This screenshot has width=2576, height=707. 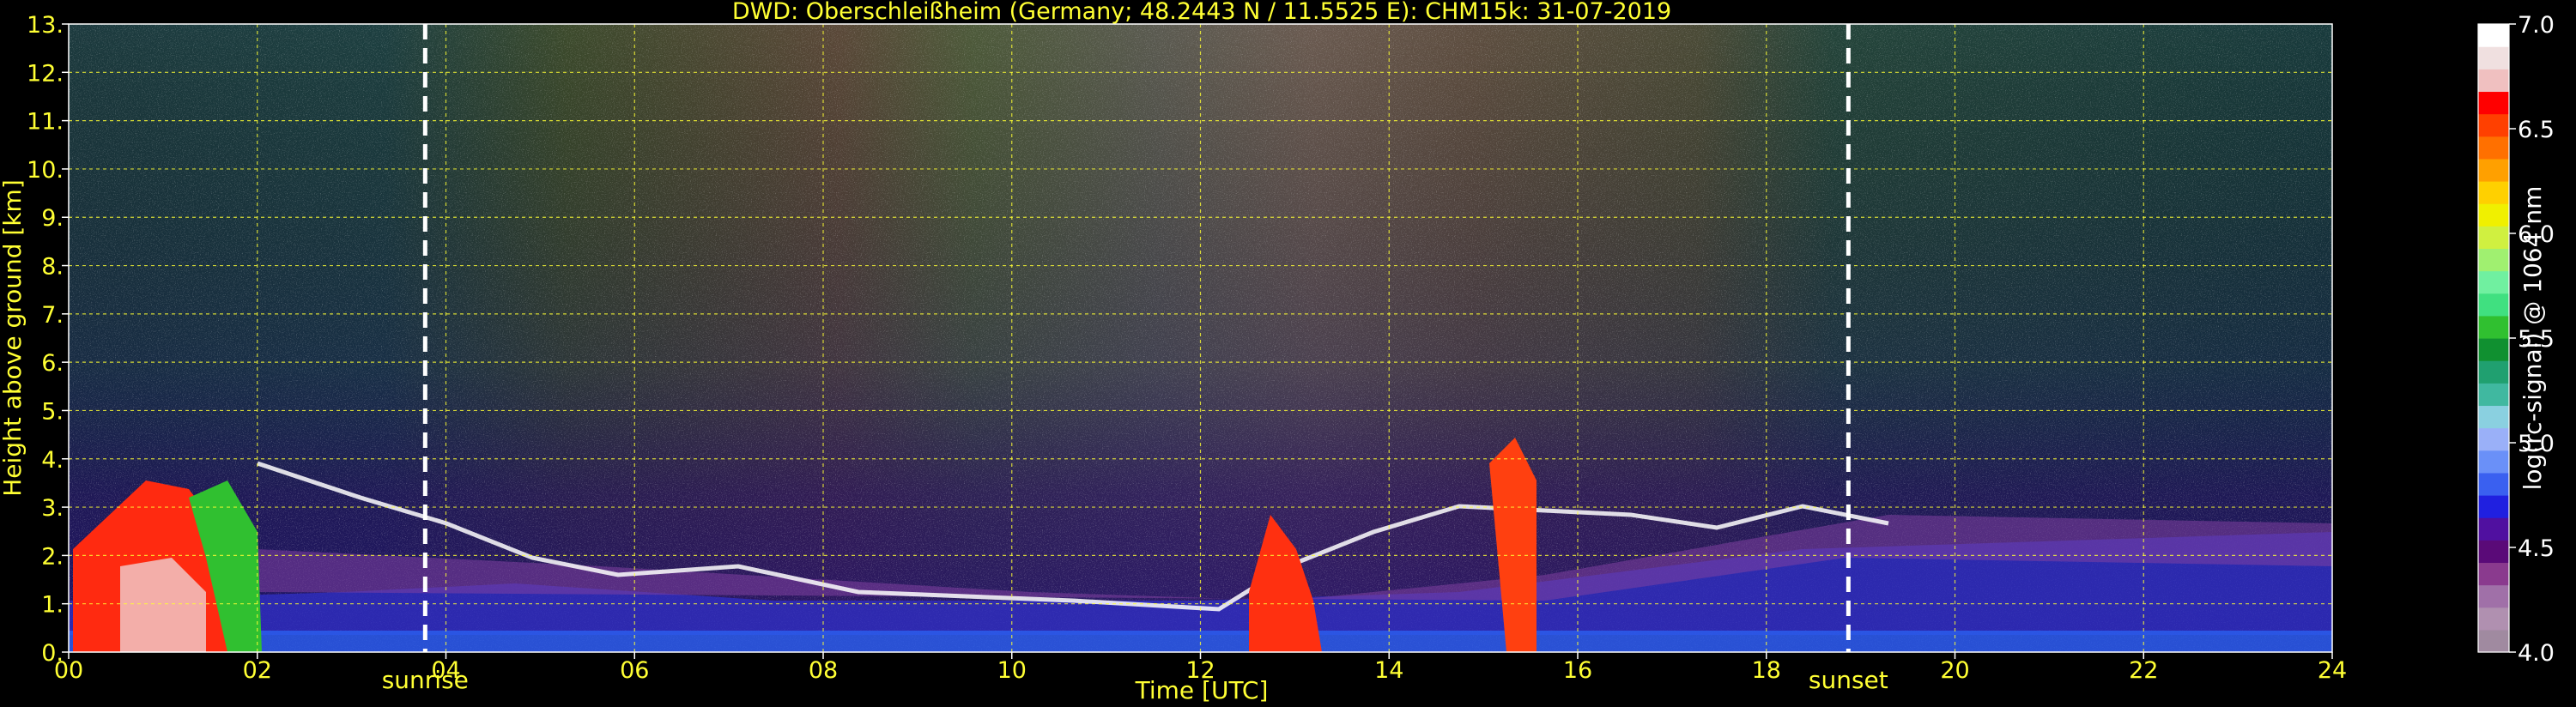 I want to click on y-tick-label: 9., so click(x=52, y=218).